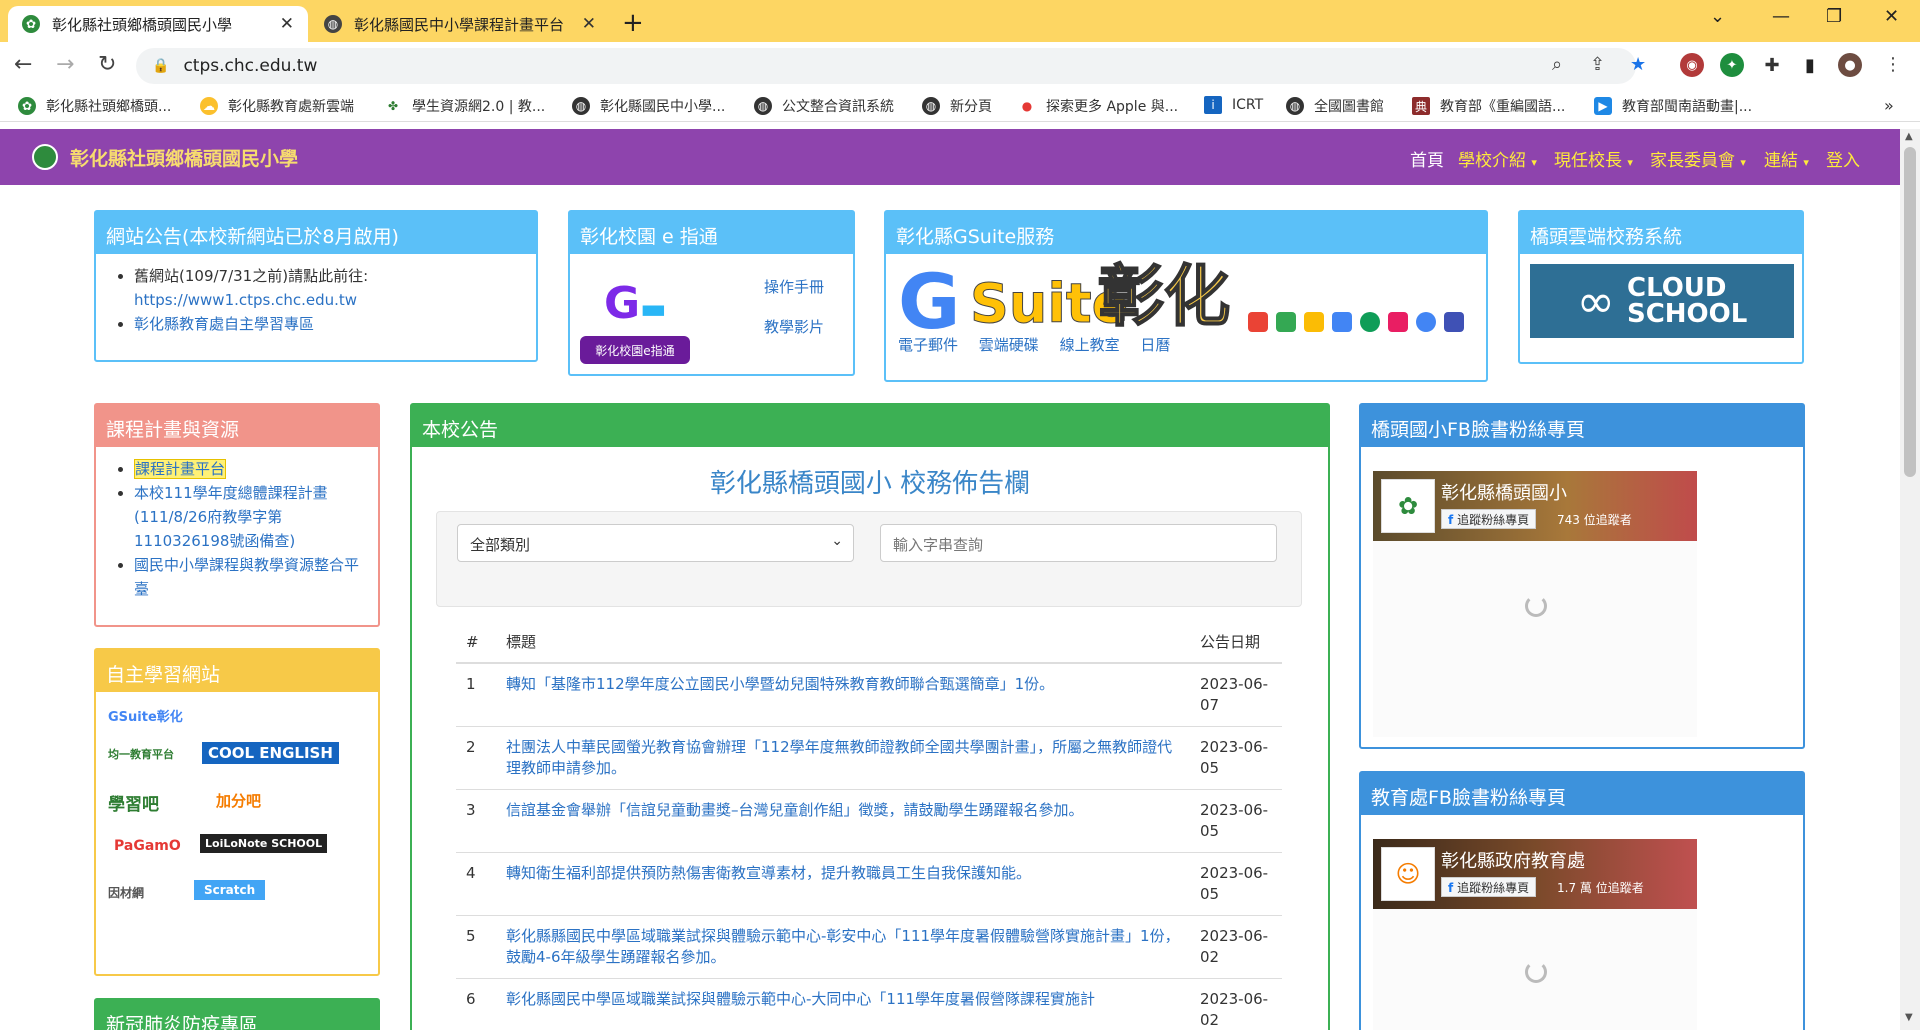 The image size is (1920, 1030). What do you see at coordinates (107, 64) in the screenshot?
I see `reload-icon: ↻` at bounding box center [107, 64].